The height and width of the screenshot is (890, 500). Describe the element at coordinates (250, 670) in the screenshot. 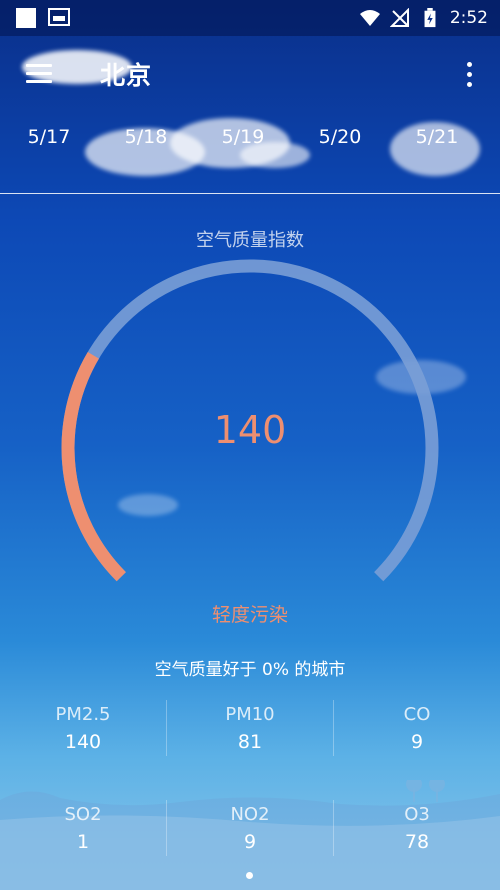

I see `aqi-comparison: 空气质量好于 0% 的城市` at that location.